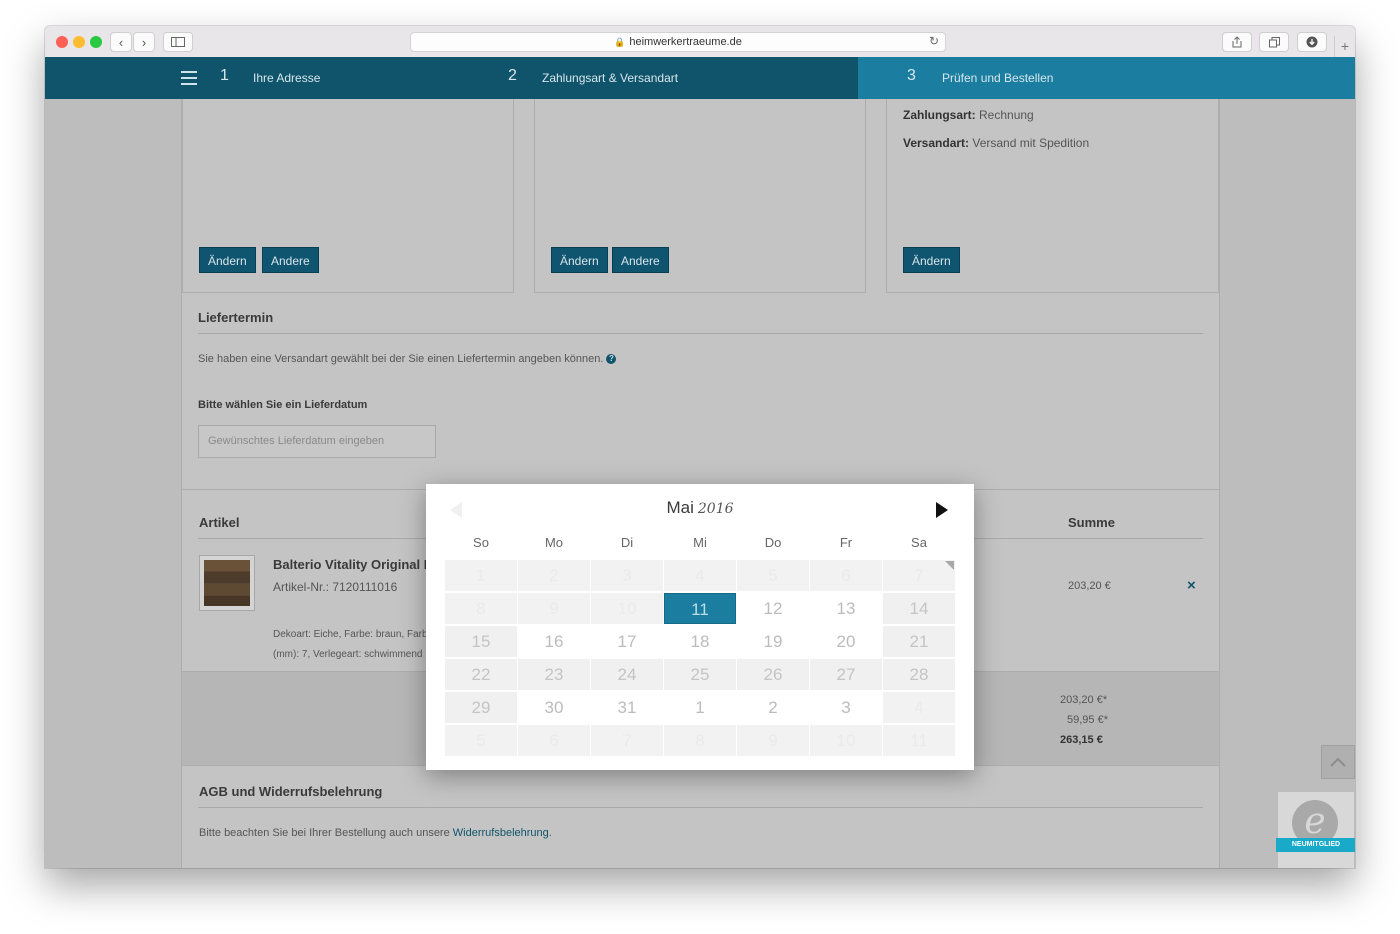  I want to click on sum-column-header: Summe, so click(1091, 522).